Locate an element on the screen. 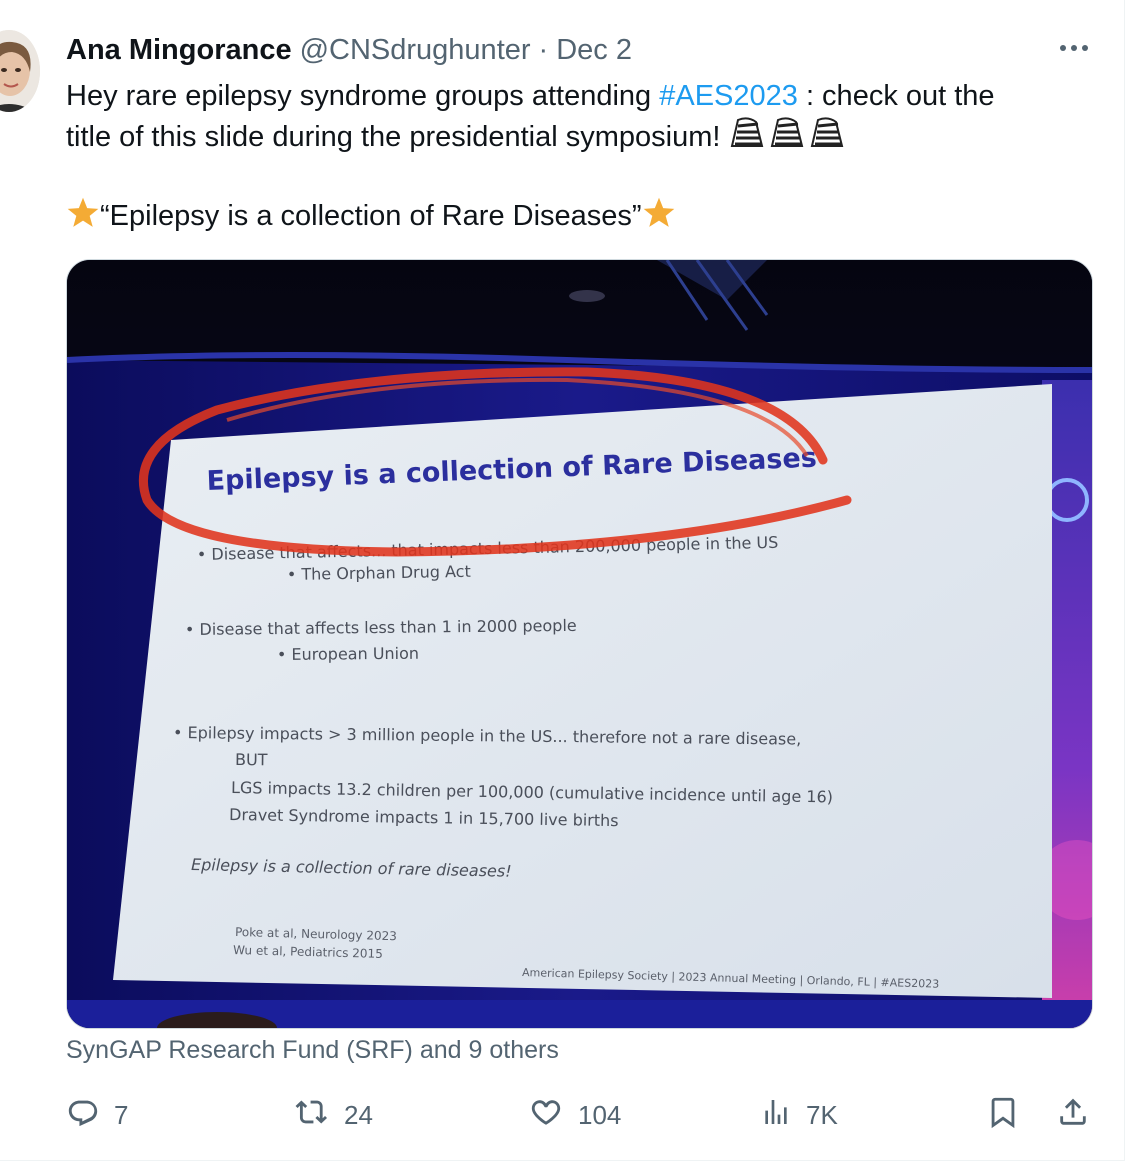  slide-bullet-1-sub: • The Orphan Drug Act is located at coordinates (379, 573).